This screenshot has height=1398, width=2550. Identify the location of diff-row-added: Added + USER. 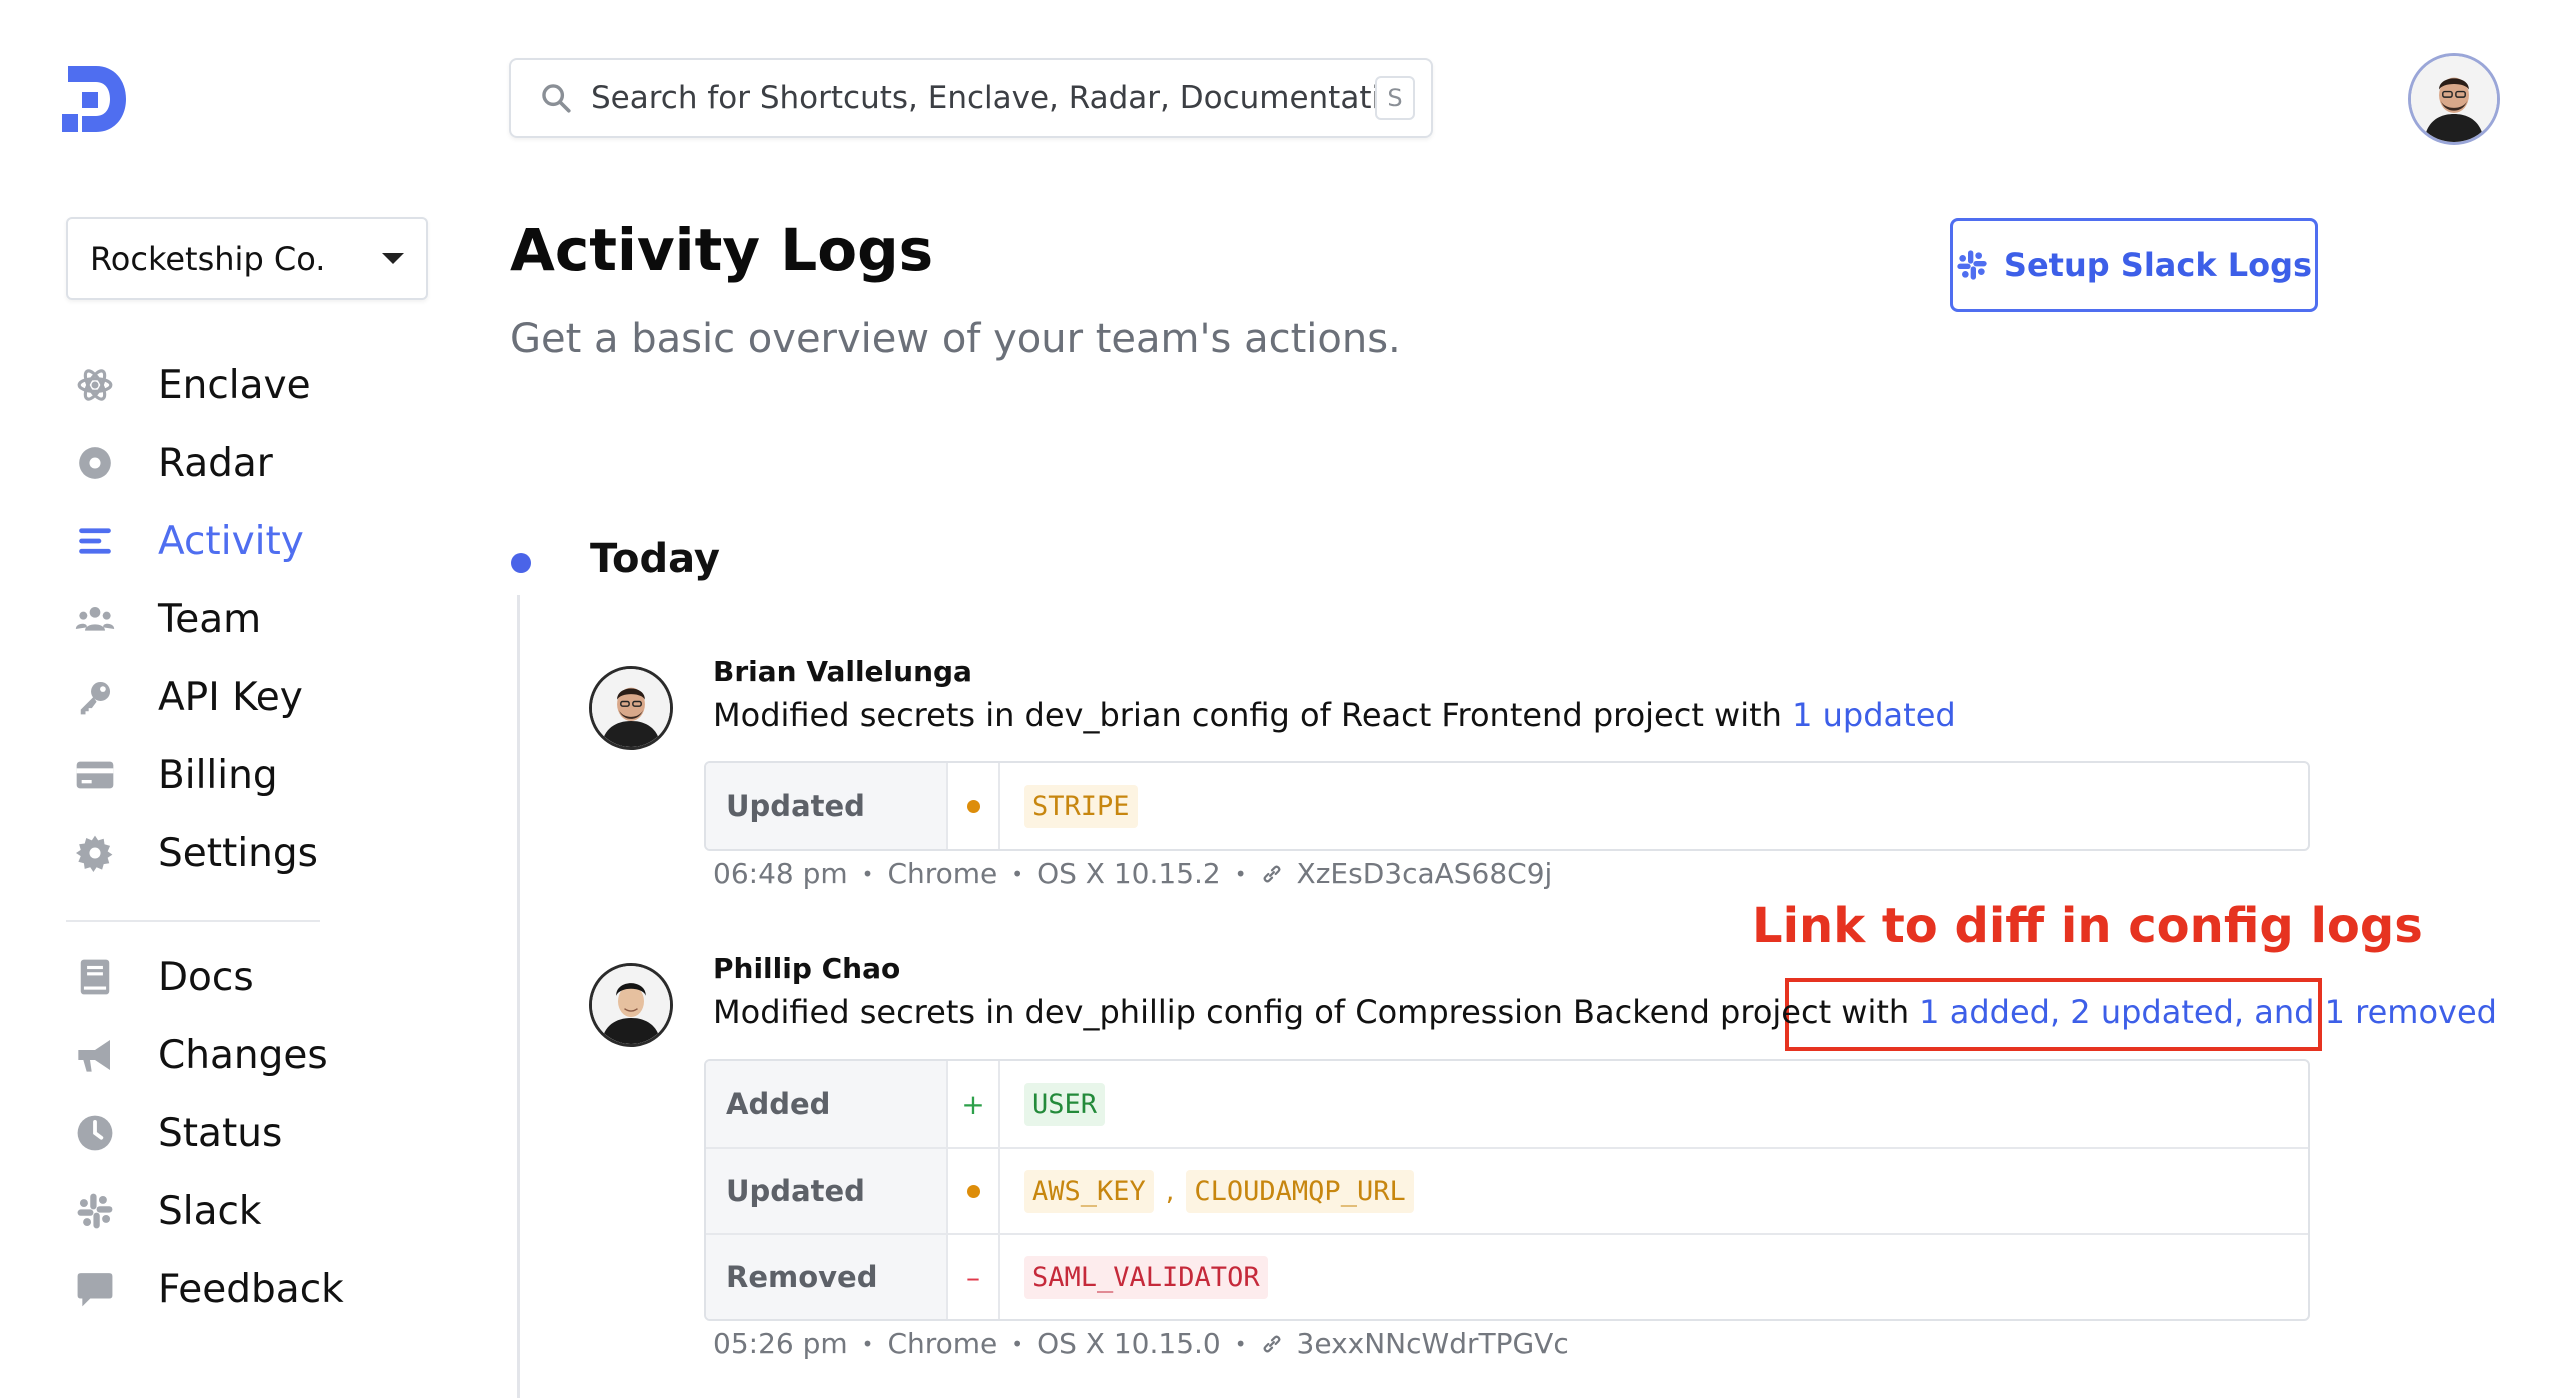
(1507, 1104).